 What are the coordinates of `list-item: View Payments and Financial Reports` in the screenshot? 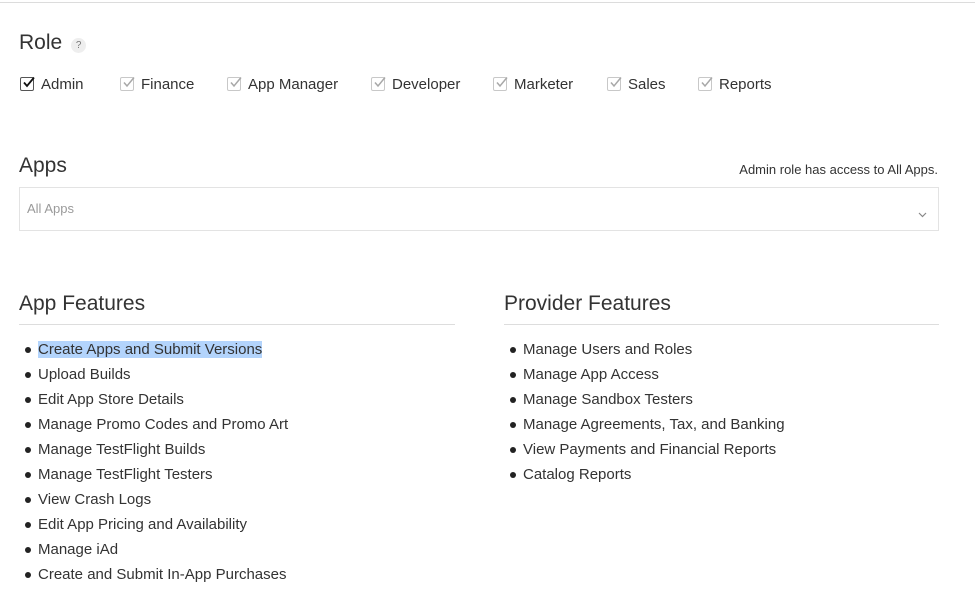 It's located at (721, 449).